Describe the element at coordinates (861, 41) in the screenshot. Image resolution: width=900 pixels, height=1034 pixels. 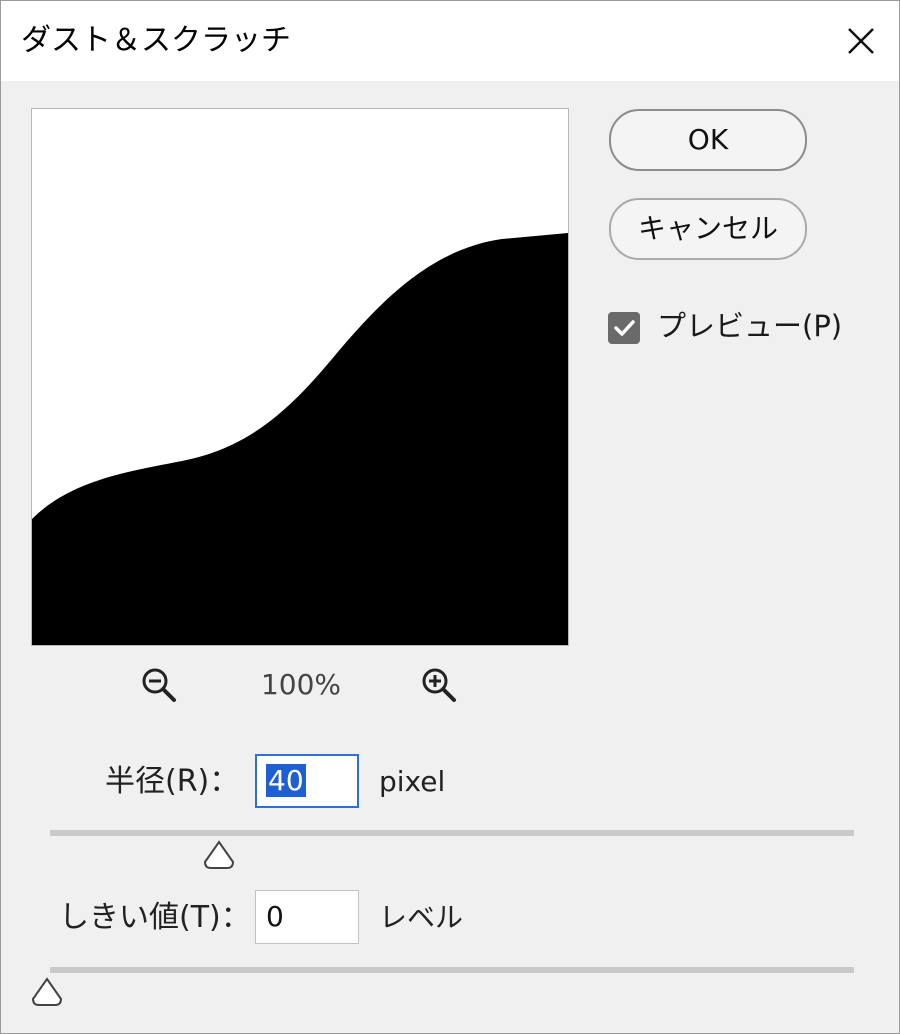
I see `close-icon` at that location.